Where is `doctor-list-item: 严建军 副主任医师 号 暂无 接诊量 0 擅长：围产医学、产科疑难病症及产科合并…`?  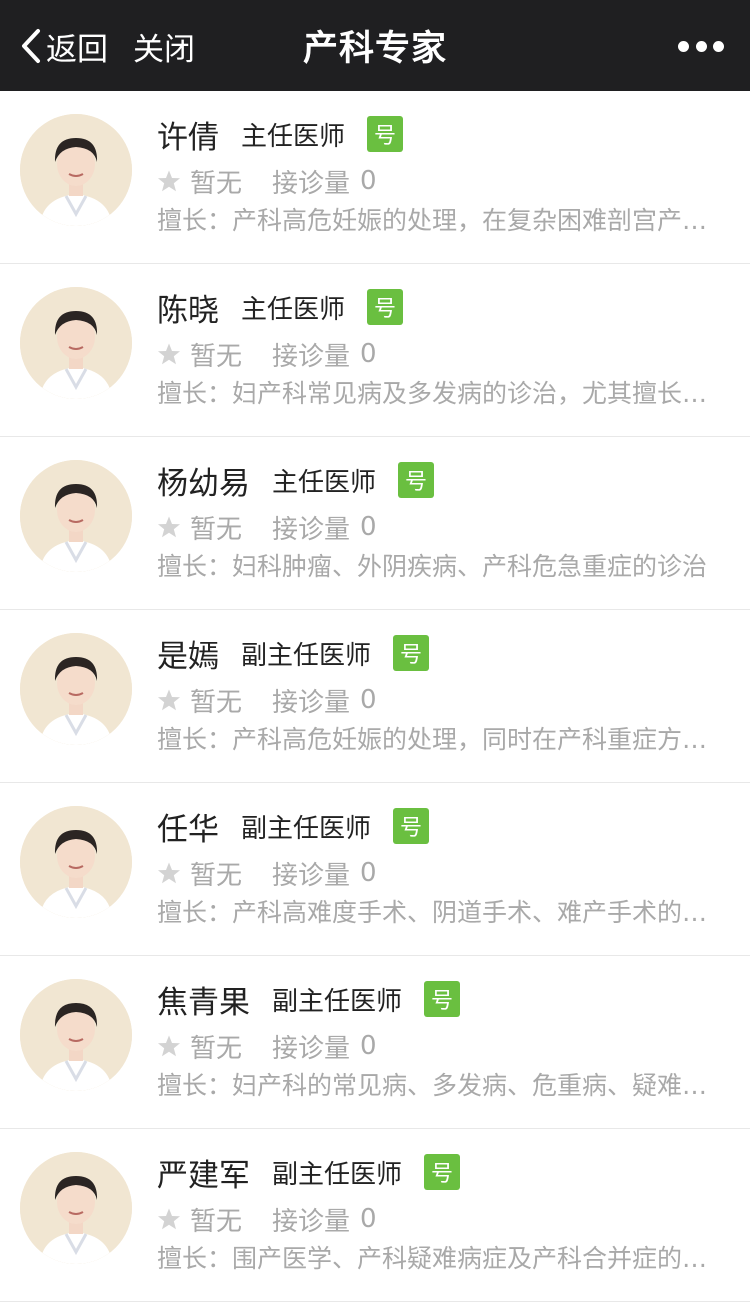 doctor-list-item: 严建军 副主任医师 号 暂无 接诊量 0 擅长：围产医学、产科疑难病症及产科合并… is located at coordinates (375, 1215).